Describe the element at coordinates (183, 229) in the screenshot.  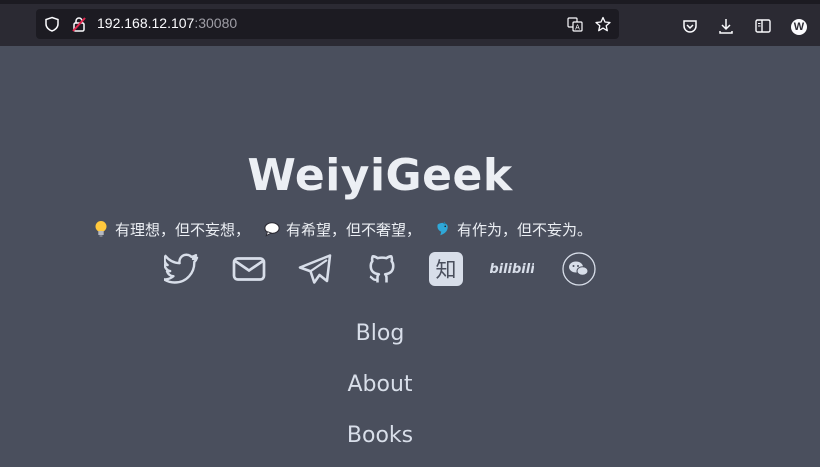
I see `motto-part-1: 有理想，但不妄想，` at that location.